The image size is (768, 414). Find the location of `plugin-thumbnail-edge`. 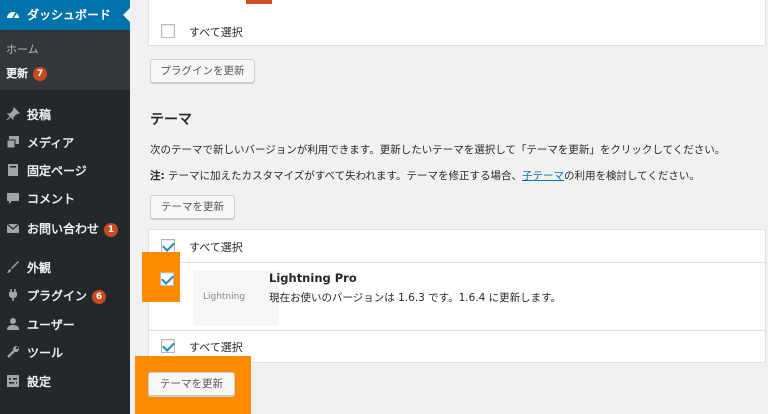

plugin-thumbnail-edge is located at coordinates (259, 2).